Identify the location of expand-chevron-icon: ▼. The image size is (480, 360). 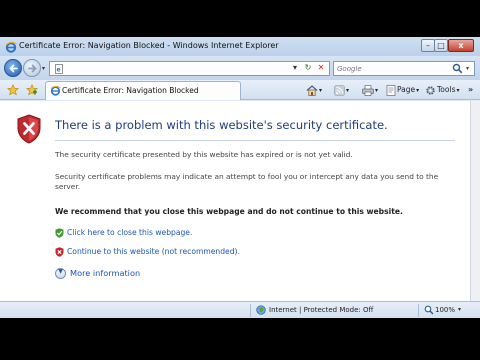
(60, 273).